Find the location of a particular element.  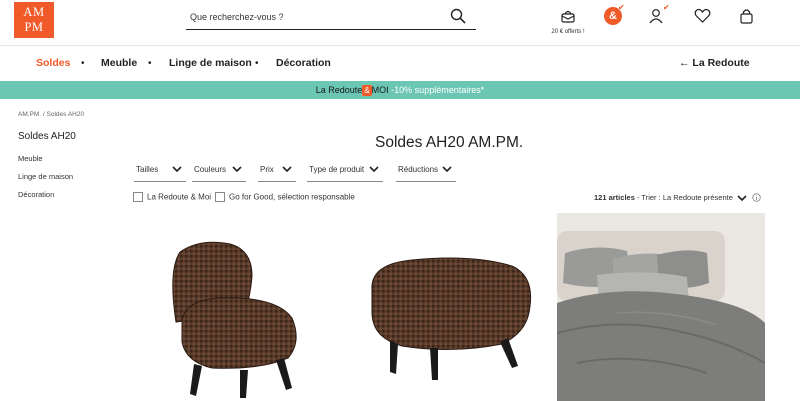

nav-item-soldes: Soldes is located at coordinates (53, 63).